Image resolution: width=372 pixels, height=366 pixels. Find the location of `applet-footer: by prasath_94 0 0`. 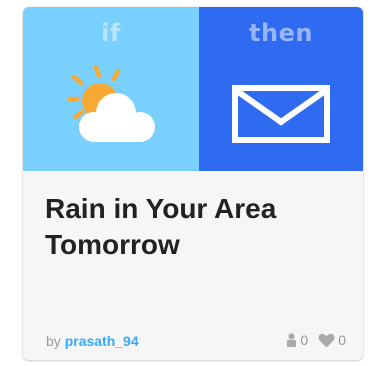

applet-footer: by prasath_94 0 0 is located at coordinates (196, 341).